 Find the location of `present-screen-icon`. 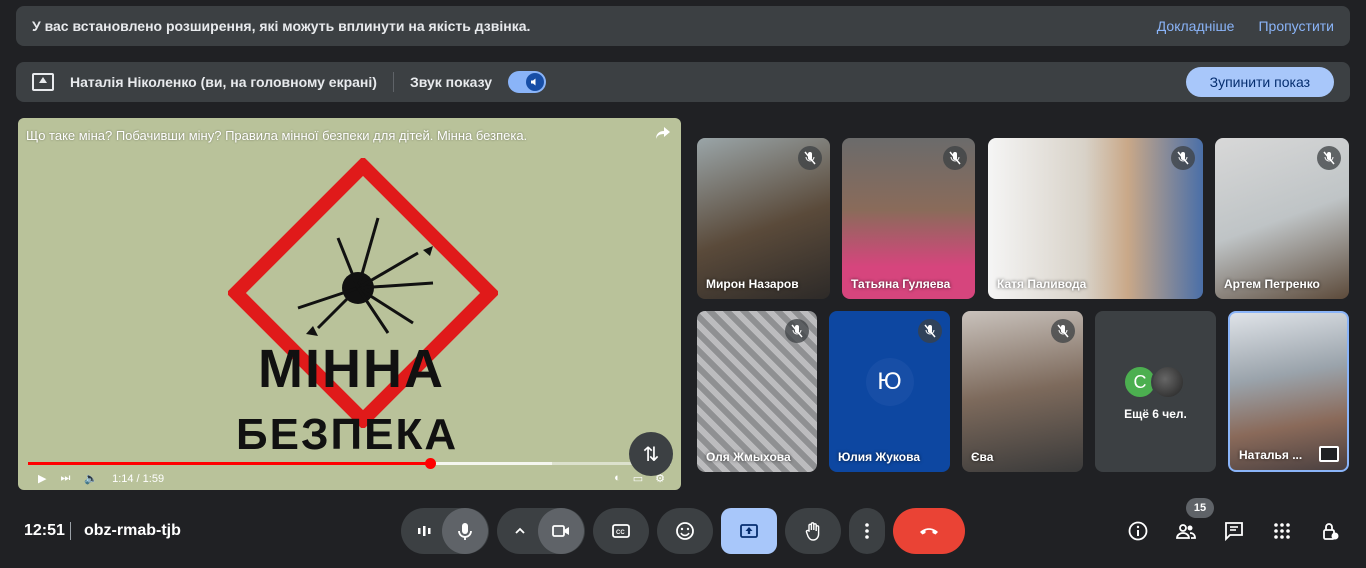

present-screen-icon is located at coordinates (43, 82).